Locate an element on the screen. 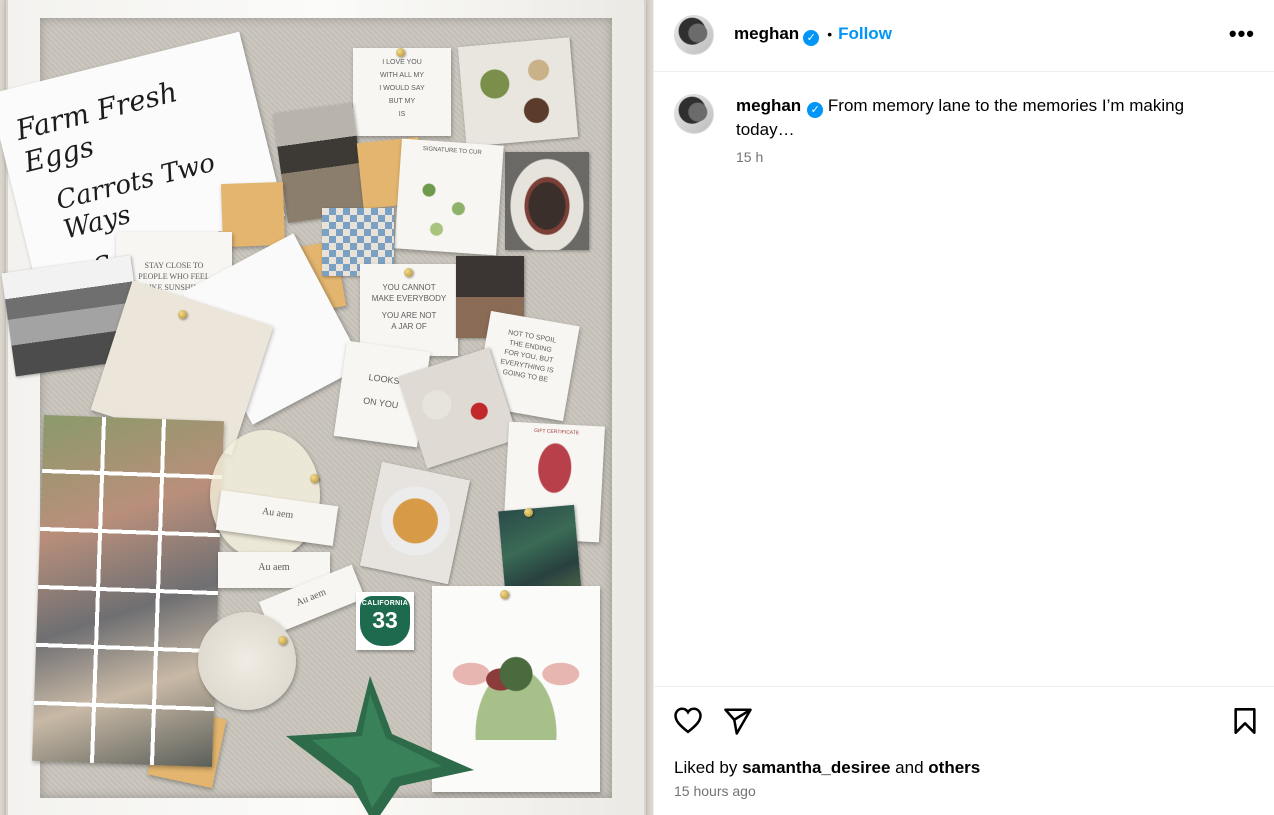 This screenshot has width=1274, height=815. liked-others-link: others is located at coordinates (954, 767).